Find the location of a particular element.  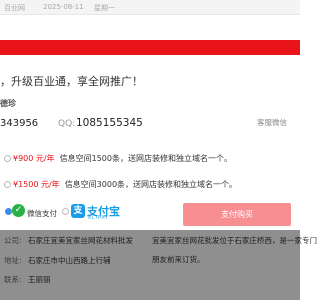

service-wechat-label: 客服微信 is located at coordinates (272, 122).